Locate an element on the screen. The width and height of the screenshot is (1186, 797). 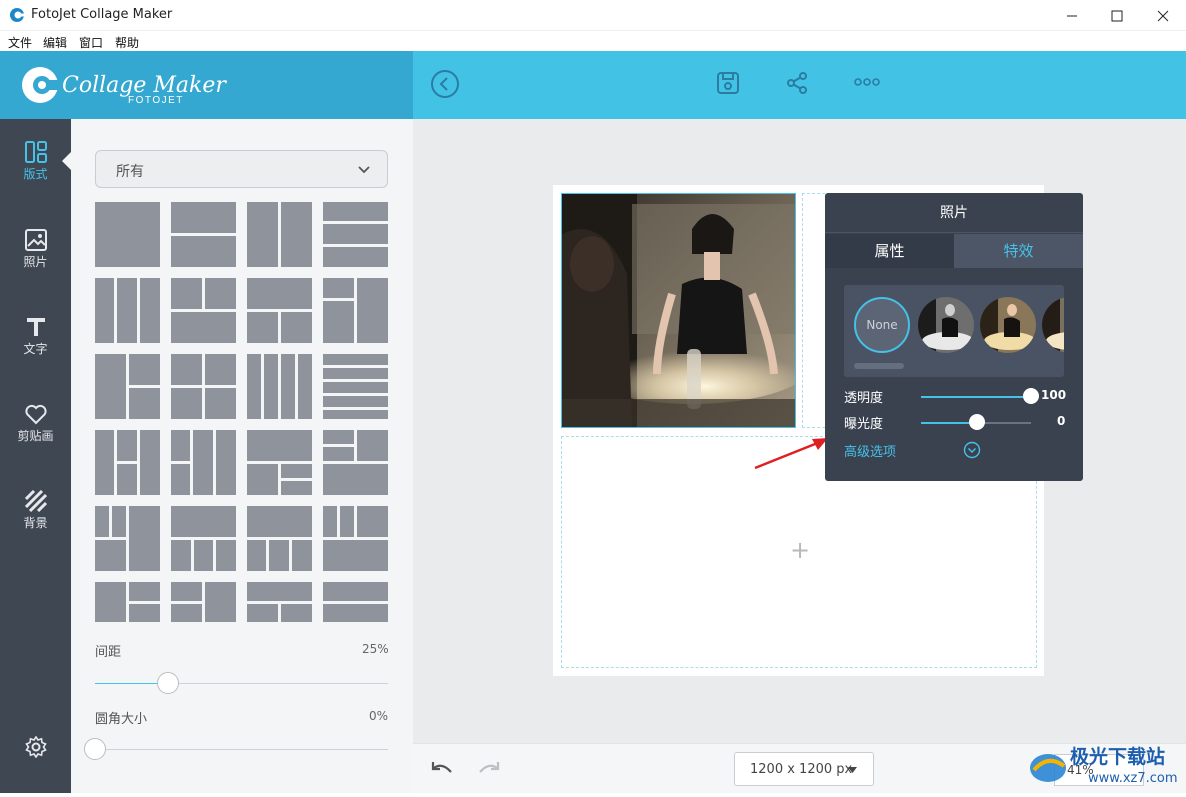
filter-thumb-vivid is located at coordinates (1053, 325).